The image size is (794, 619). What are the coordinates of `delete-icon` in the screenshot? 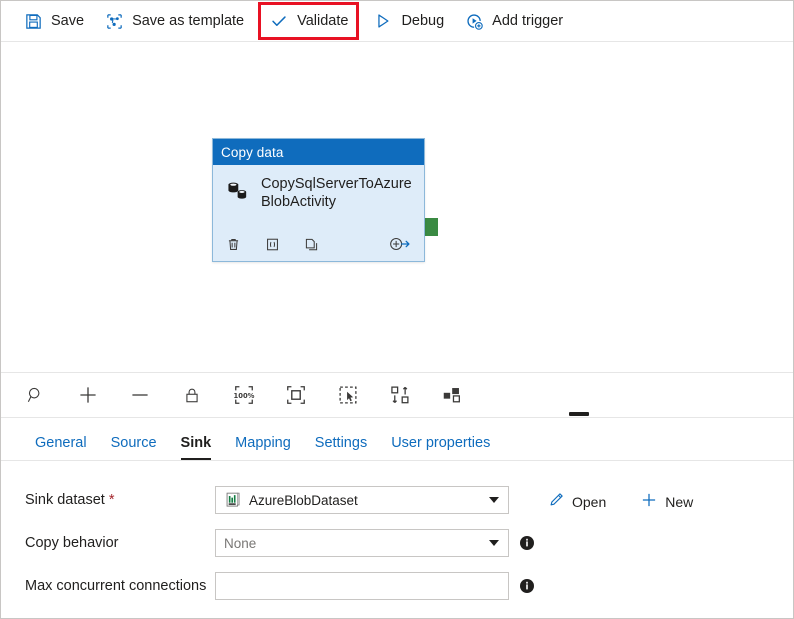 It's located at (233, 244).